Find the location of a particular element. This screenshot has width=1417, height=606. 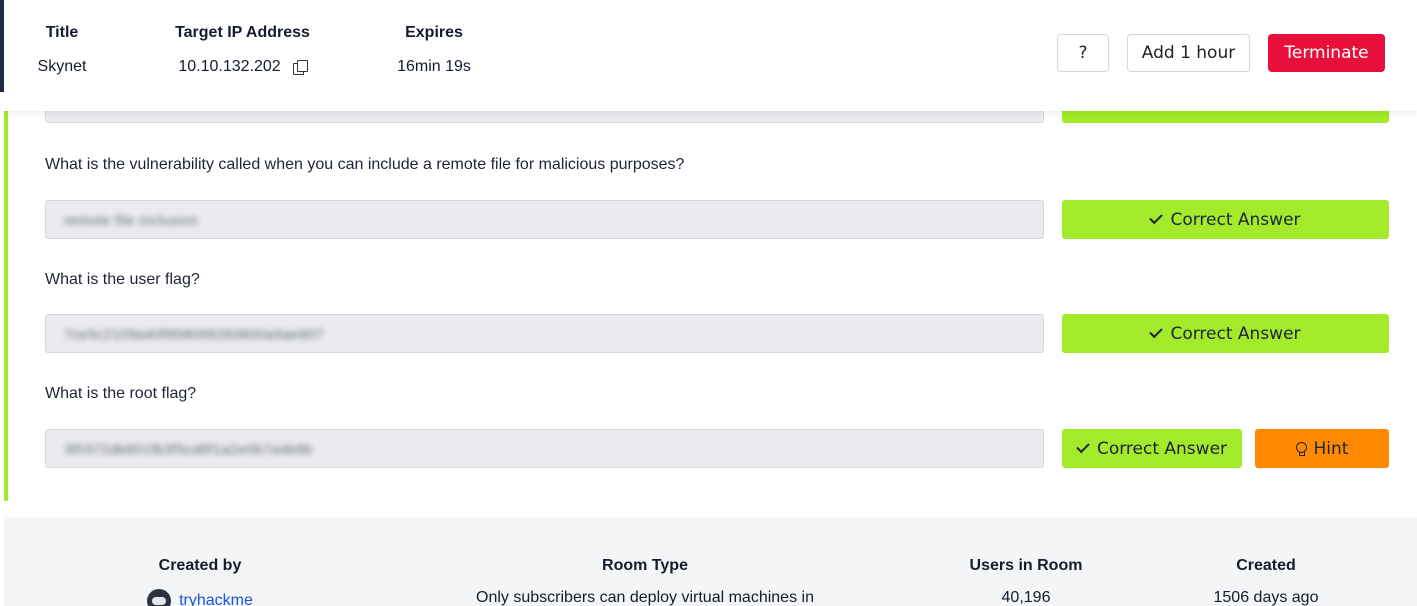

add-hour-button: Add 1 hour is located at coordinates (1188, 53).